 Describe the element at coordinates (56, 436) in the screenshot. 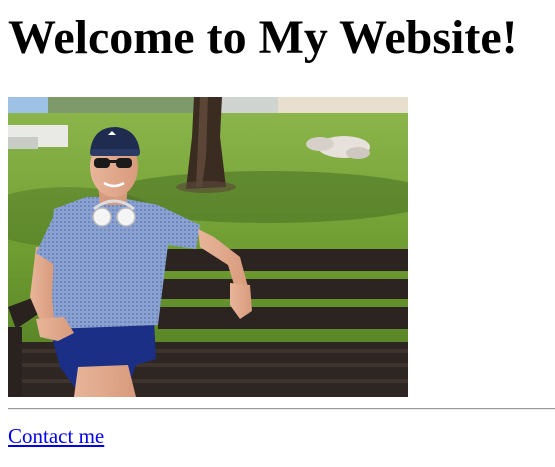

I see `contact-link: Contact me` at that location.